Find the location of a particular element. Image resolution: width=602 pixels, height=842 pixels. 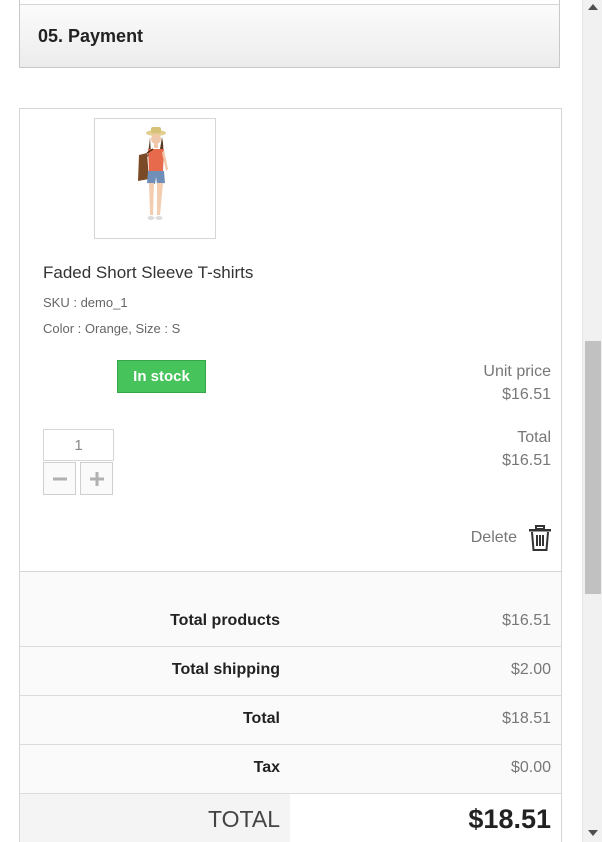

scrollbar-thumb is located at coordinates (593, 467).